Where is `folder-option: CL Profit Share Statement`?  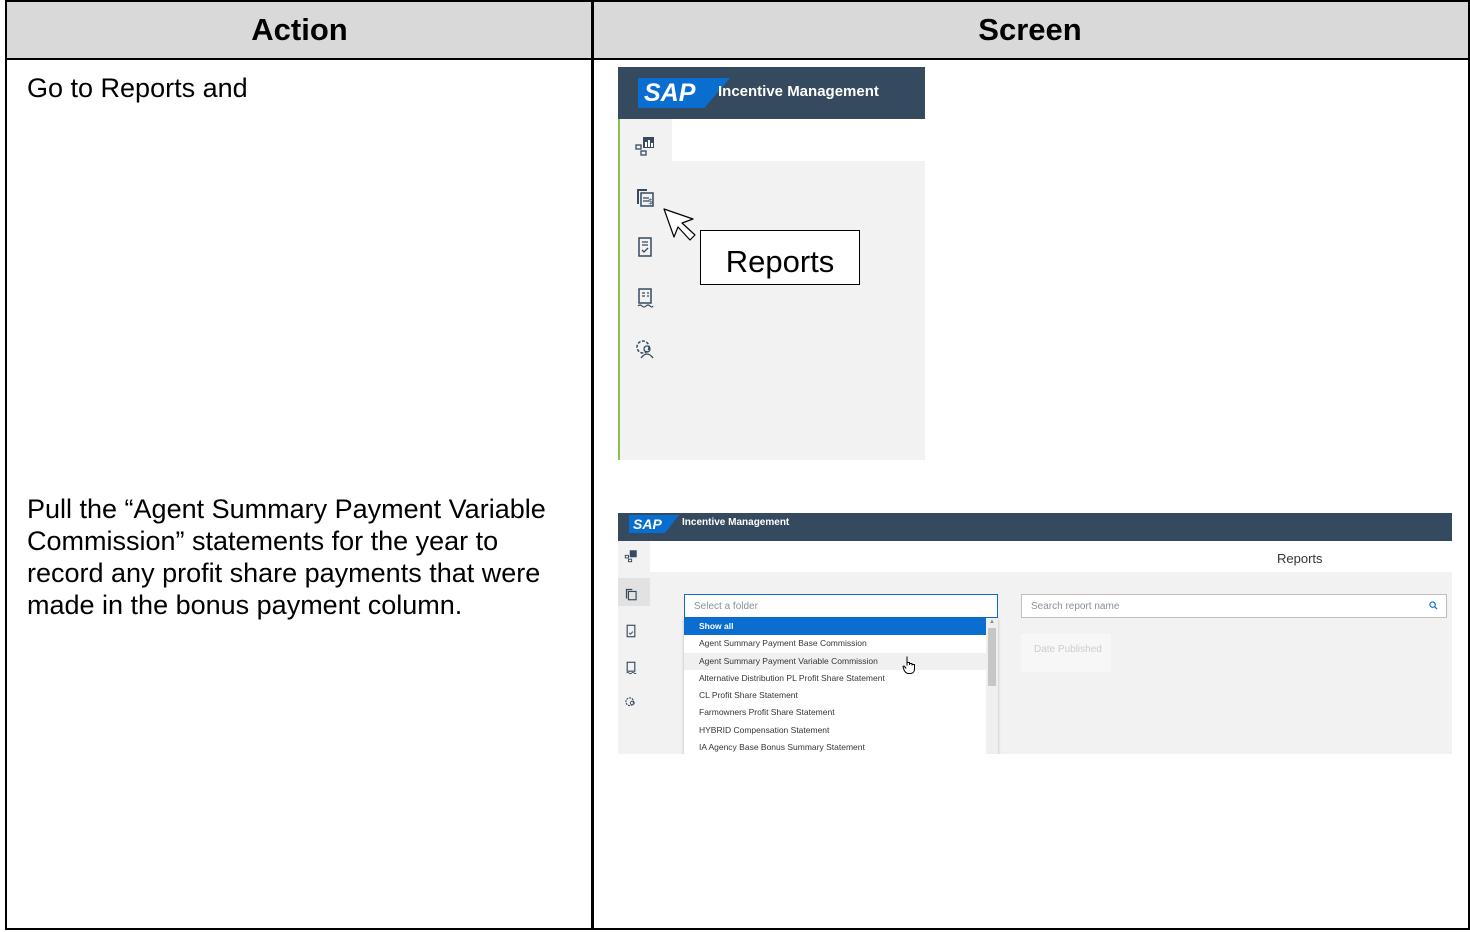
folder-option: CL Profit Share Statement is located at coordinates (841, 695).